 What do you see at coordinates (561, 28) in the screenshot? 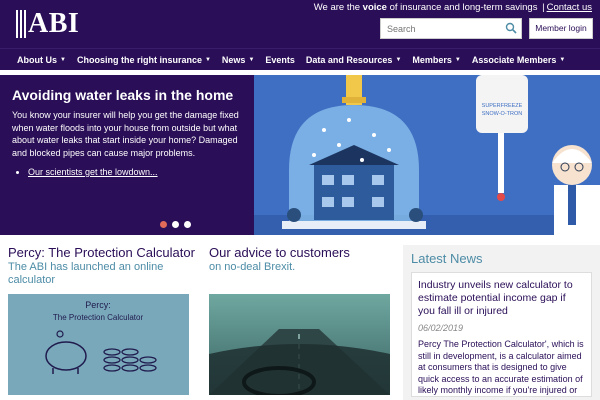
I see `member-login-button: Member login` at bounding box center [561, 28].